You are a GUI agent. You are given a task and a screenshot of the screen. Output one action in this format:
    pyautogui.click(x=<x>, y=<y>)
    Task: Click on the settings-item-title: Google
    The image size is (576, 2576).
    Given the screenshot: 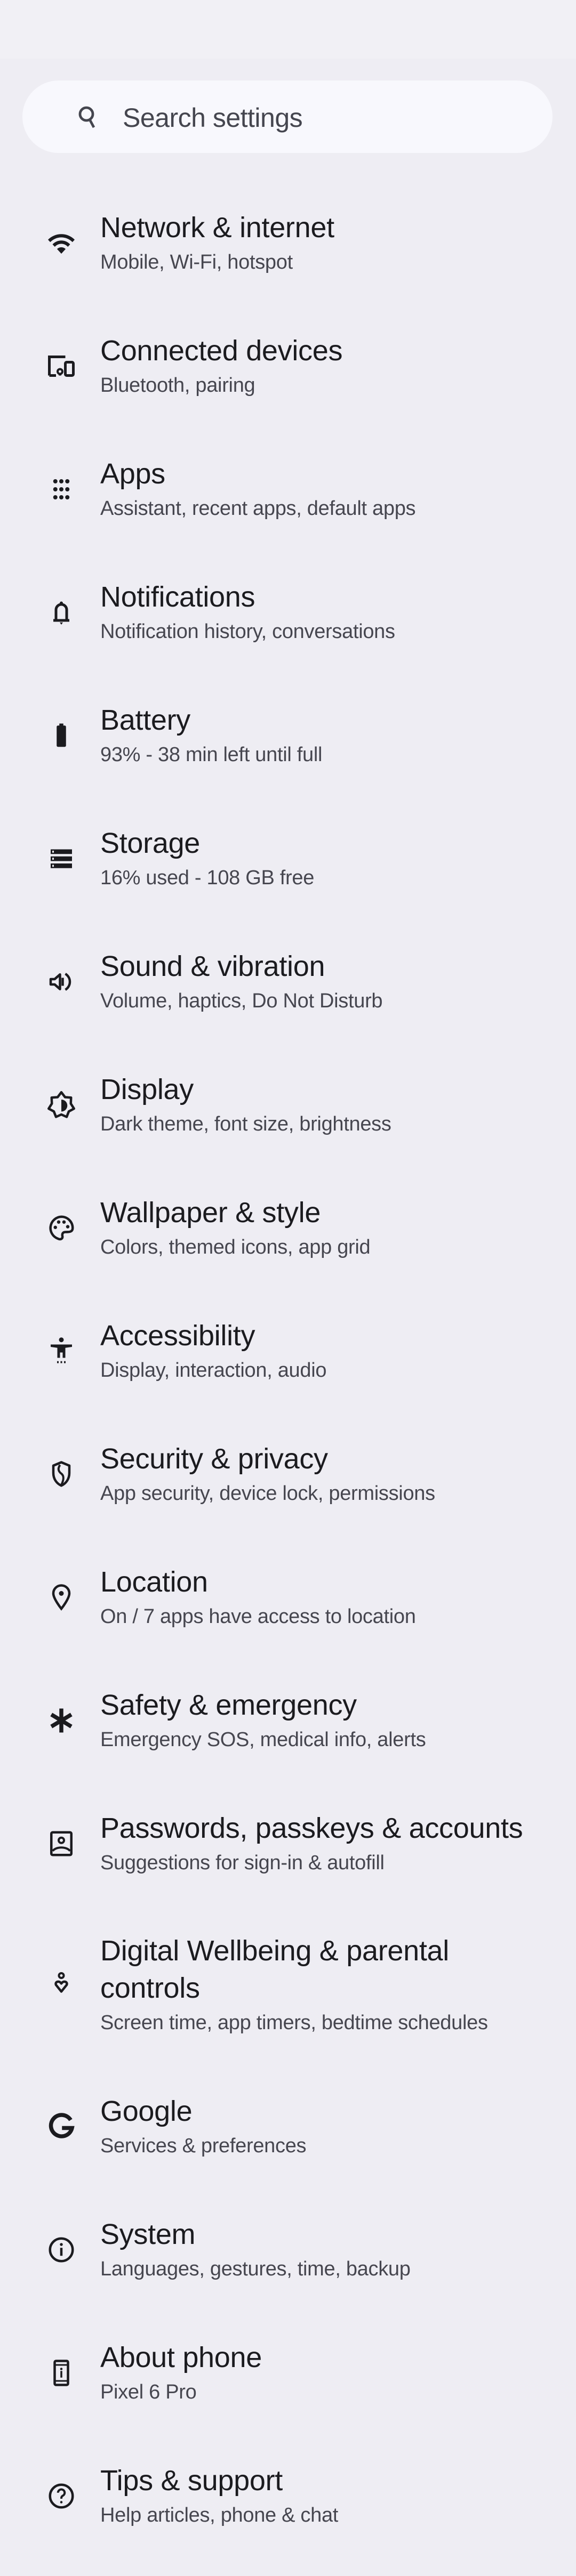 What is the action you would take?
    pyautogui.click(x=146, y=2111)
    